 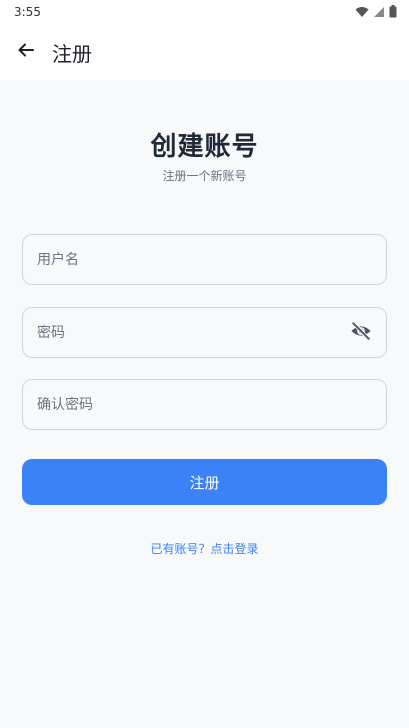 What do you see at coordinates (204, 52) in the screenshot?
I see `app-bar: 注册` at bounding box center [204, 52].